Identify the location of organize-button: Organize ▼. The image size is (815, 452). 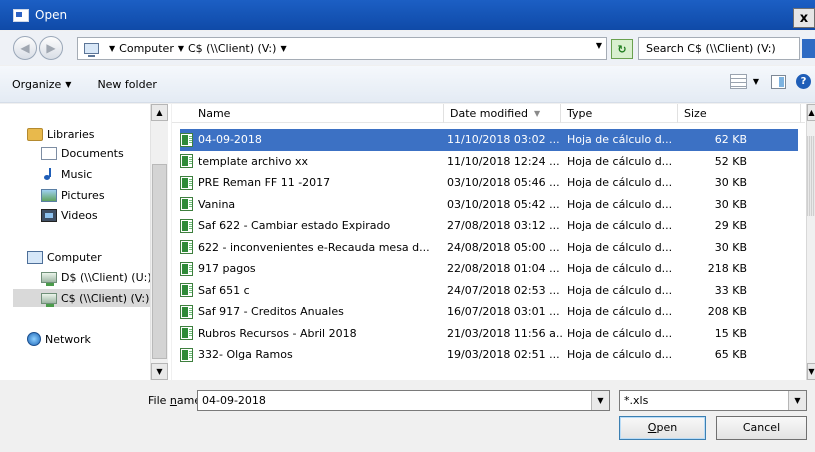
(43, 84).